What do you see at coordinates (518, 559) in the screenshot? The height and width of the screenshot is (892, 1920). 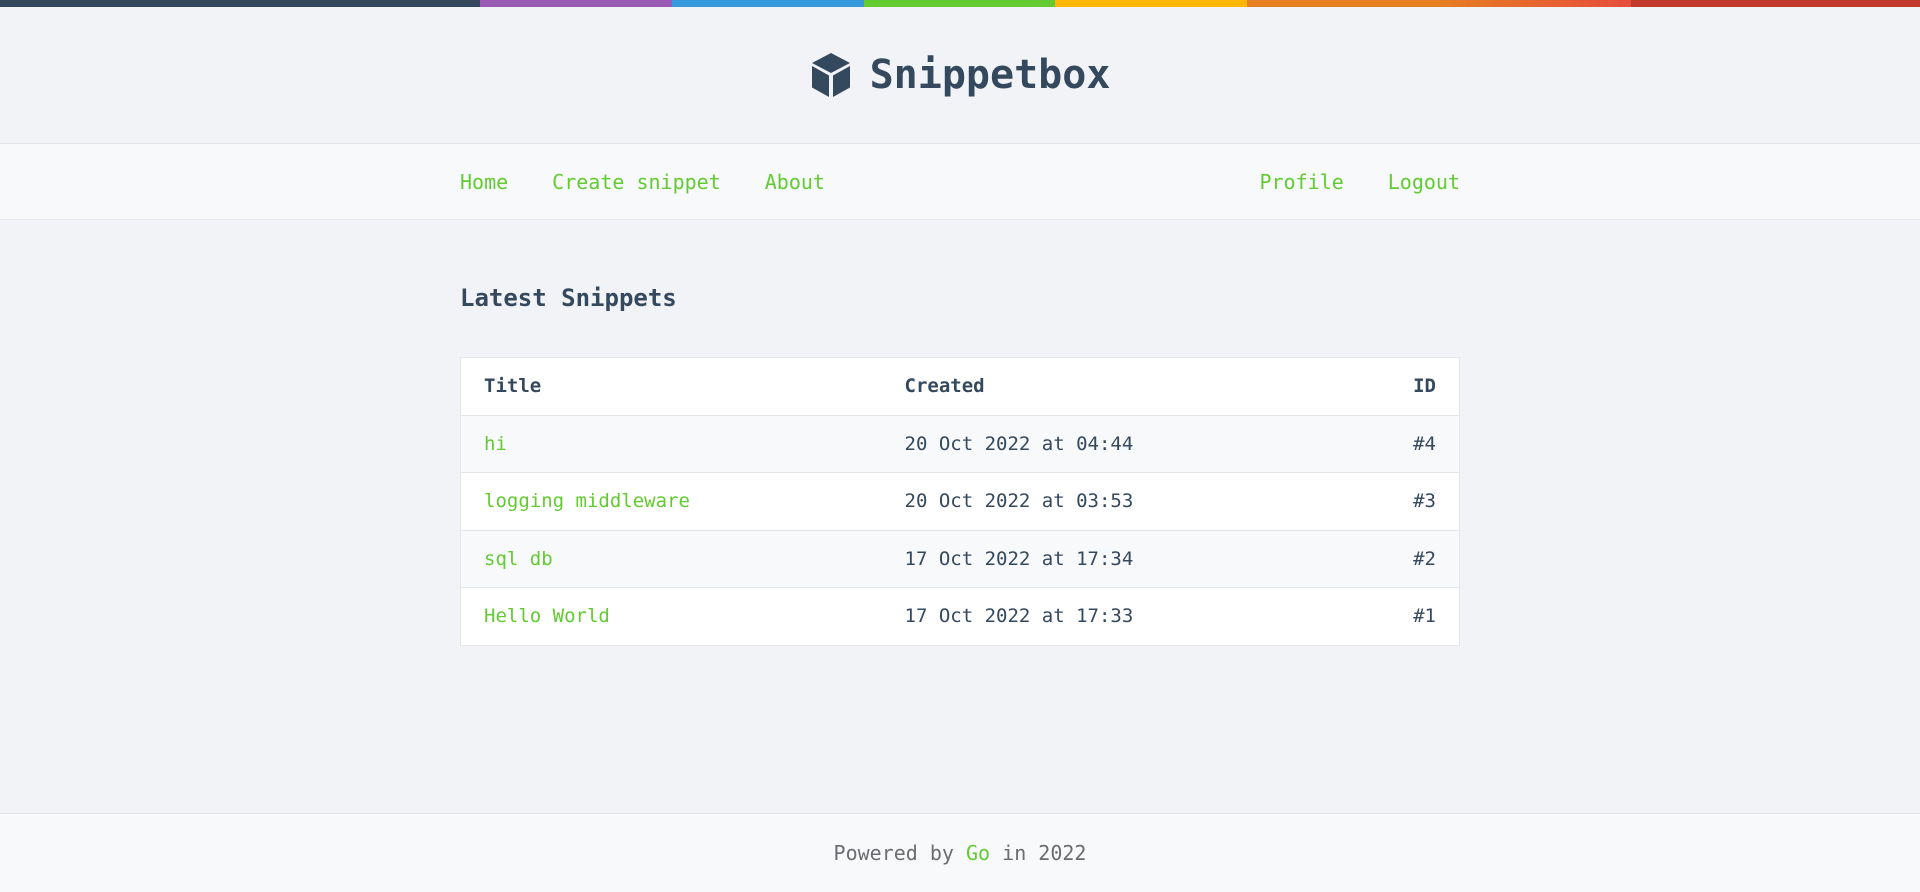 I see `snippet-link: sql db` at bounding box center [518, 559].